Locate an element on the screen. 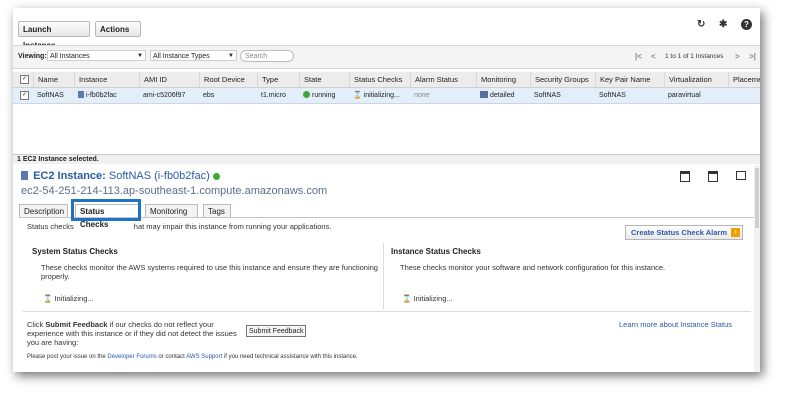 The height and width of the screenshot is (412, 796). cell-root-device: ebs is located at coordinates (209, 95).